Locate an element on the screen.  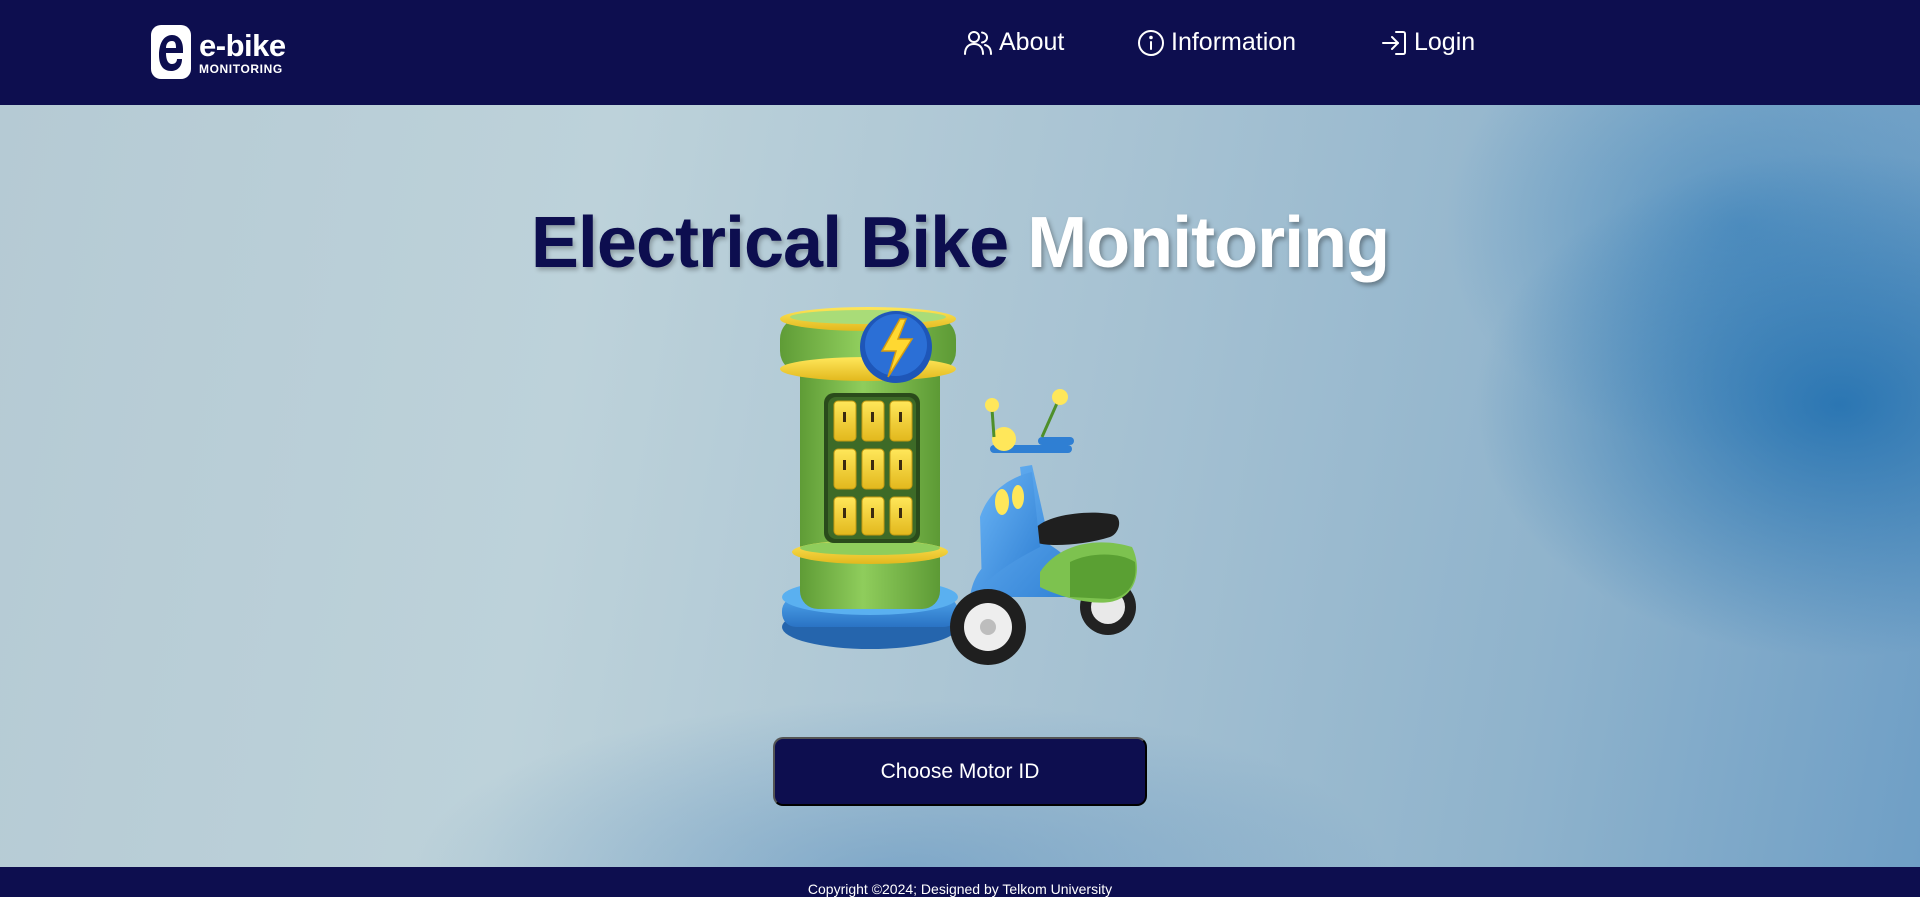
hero-title: Electrical Bike Monitoring is located at coordinates (960, 243).